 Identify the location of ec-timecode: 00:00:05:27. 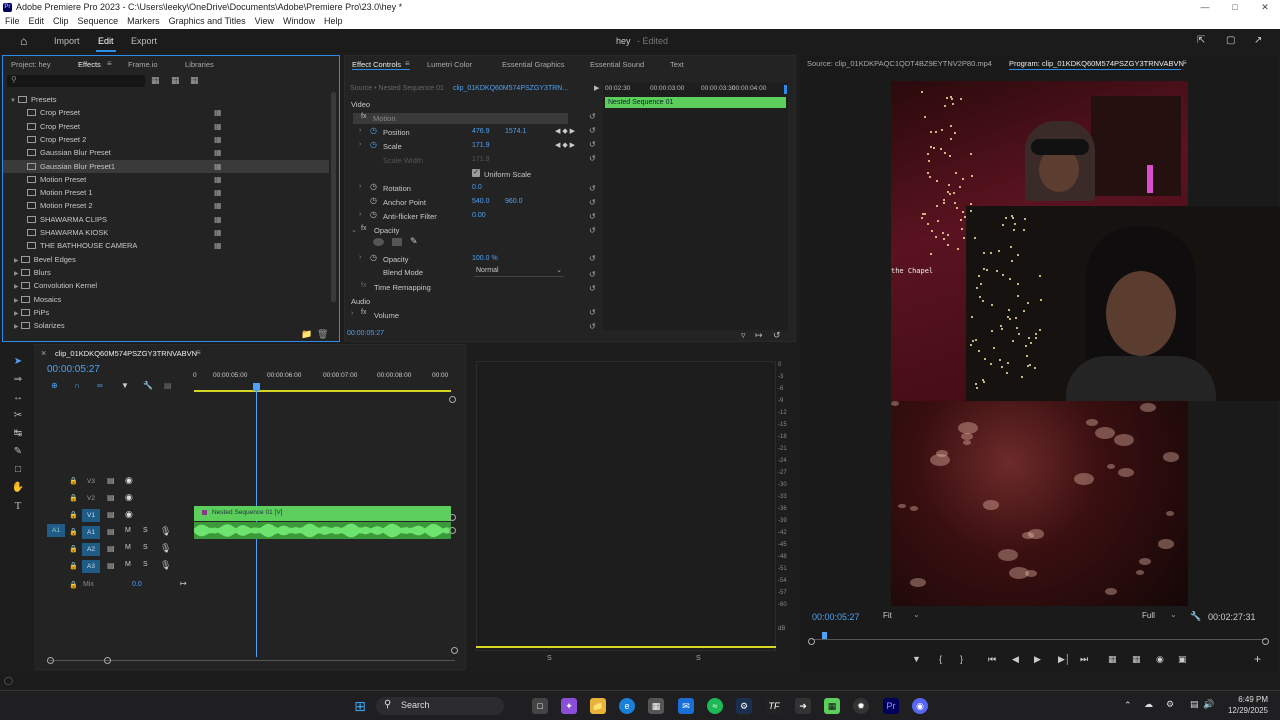
(365, 333).